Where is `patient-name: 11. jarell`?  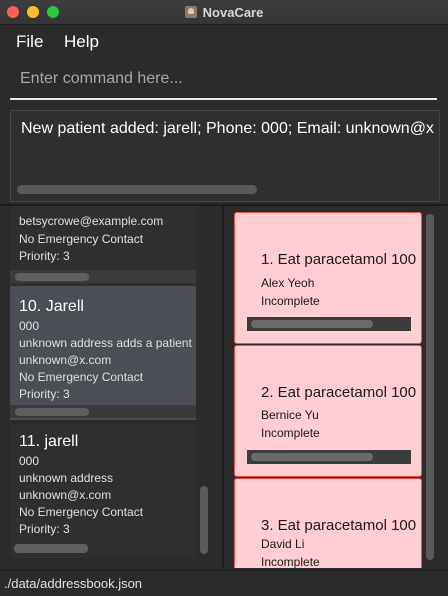 patient-name: 11. jarell is located at coordinates (49, 441).